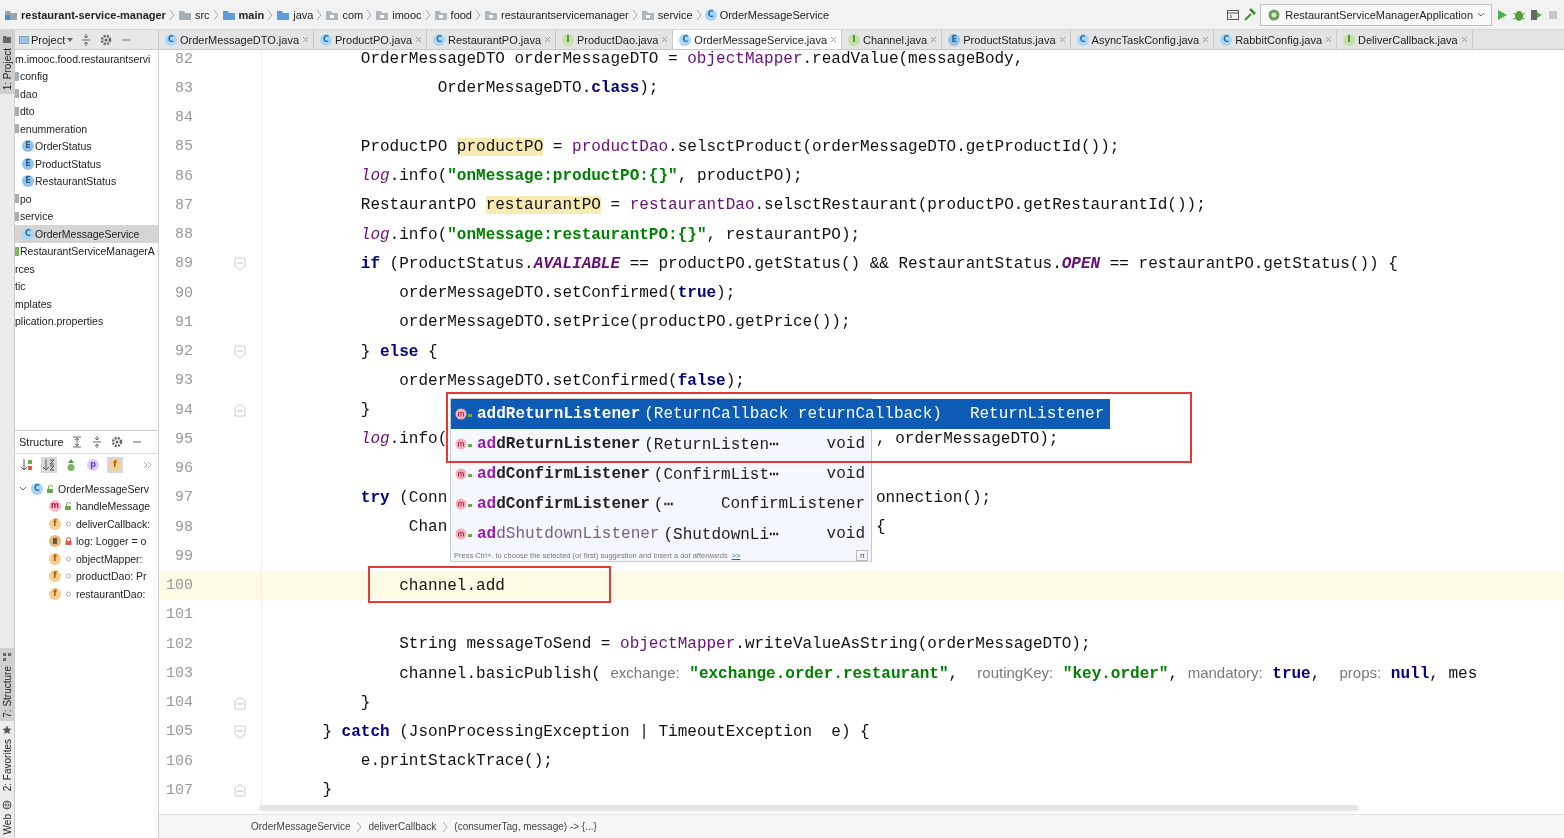 The height and width of the screenshot is (838, 1564). Describe the element at coordinates (371, 39) in the screenshot. I see `editor-tab: C ProductPO.java` at that location.